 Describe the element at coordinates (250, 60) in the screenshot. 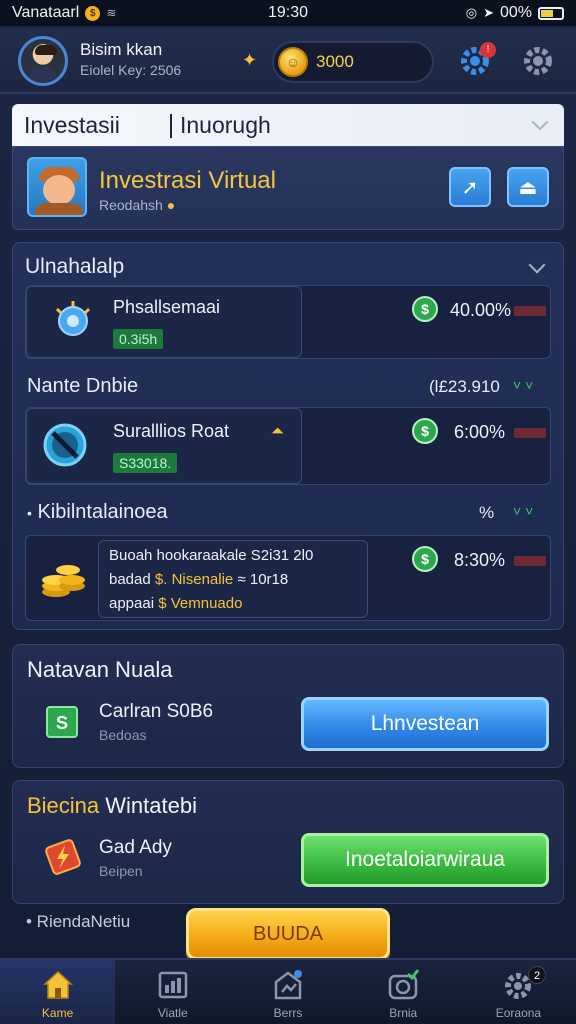

I see `sparkle-icon: ✦` at that location.